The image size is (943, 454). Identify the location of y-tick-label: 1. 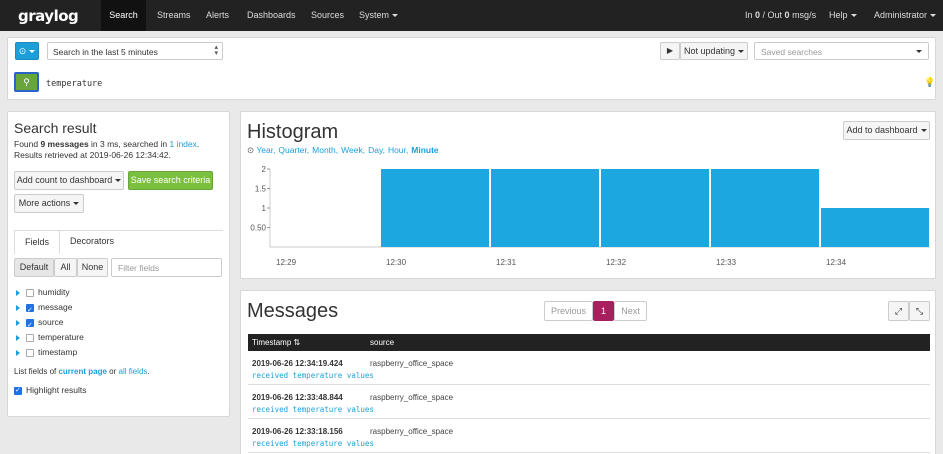
(264, 208).